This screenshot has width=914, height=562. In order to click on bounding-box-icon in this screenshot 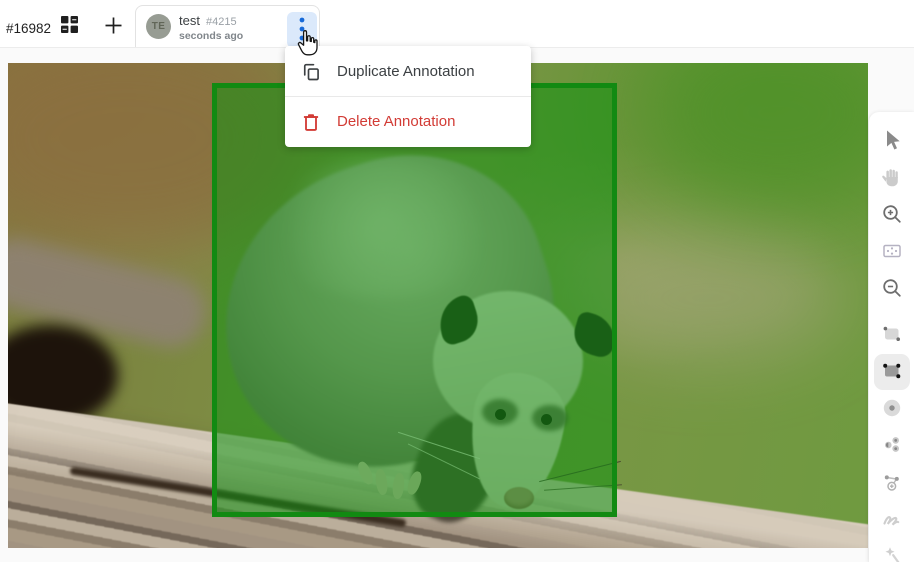, I will do `click(892, 372)`.